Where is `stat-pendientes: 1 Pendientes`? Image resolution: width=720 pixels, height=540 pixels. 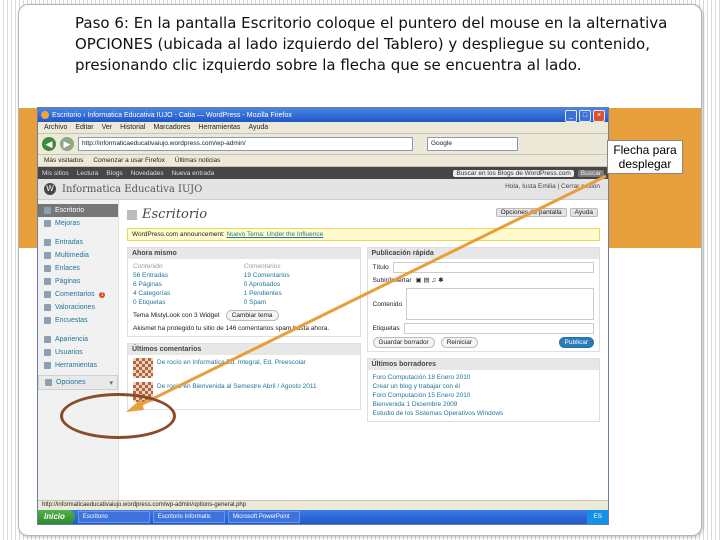
stat-pendientes: 1 Pendientes is located at coordinates (299, 293).